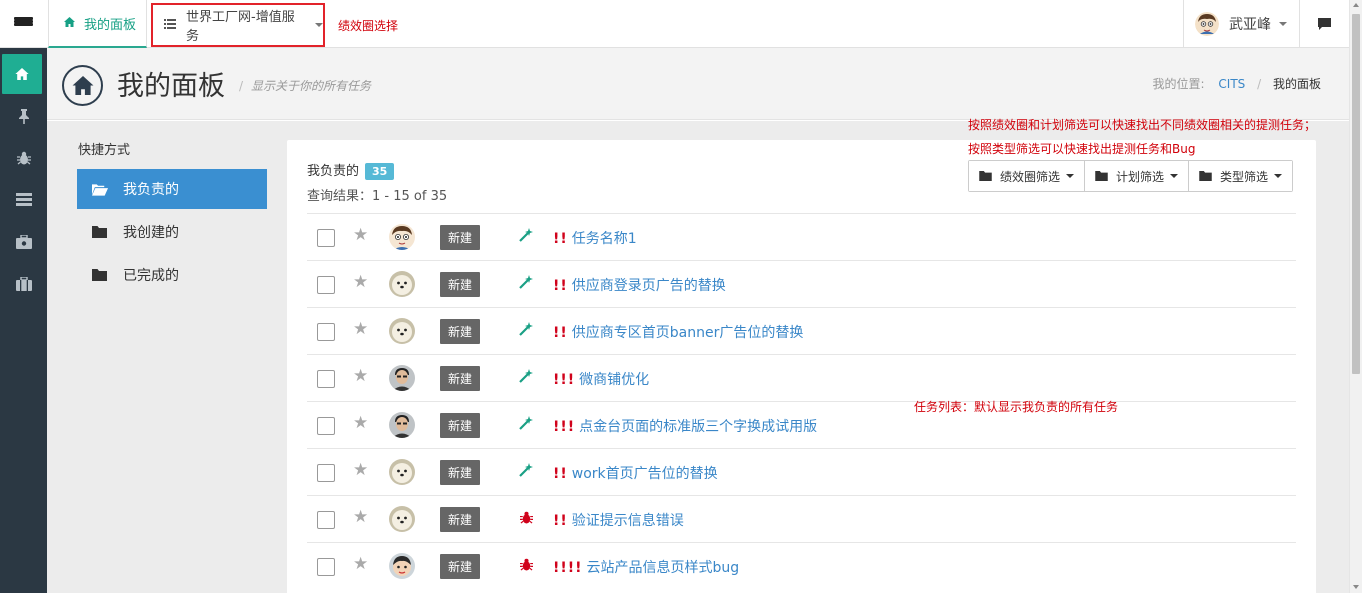  I want to click on chat-icon, so click(1324, 24).